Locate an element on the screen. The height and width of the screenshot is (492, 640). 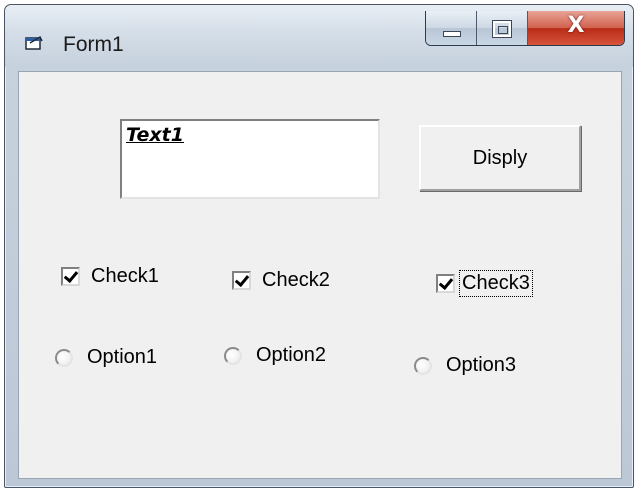
maximize-icon is located at coordinates (502, 29).